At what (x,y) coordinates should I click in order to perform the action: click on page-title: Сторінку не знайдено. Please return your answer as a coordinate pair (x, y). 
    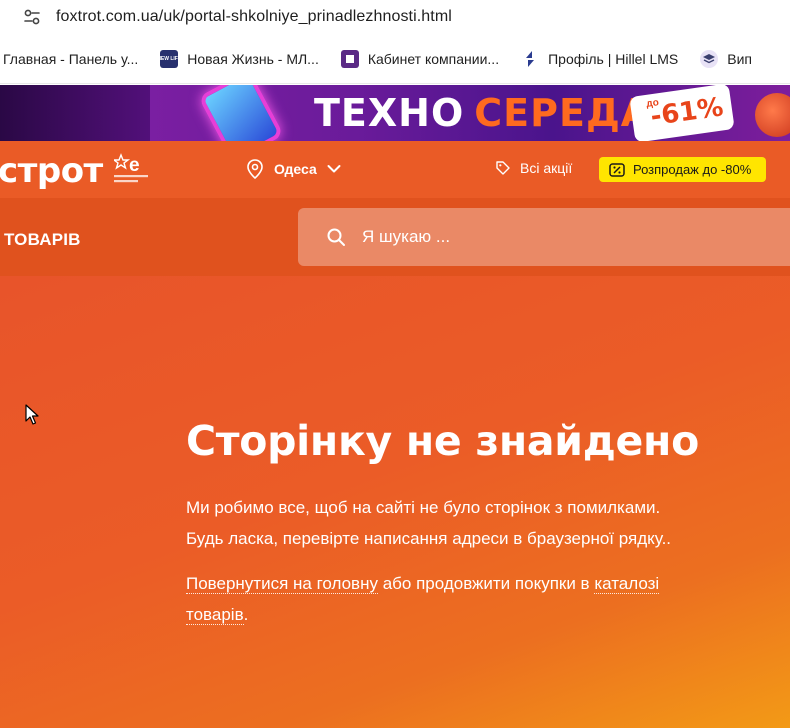
    Looking at the image, I should click on (442, 441).